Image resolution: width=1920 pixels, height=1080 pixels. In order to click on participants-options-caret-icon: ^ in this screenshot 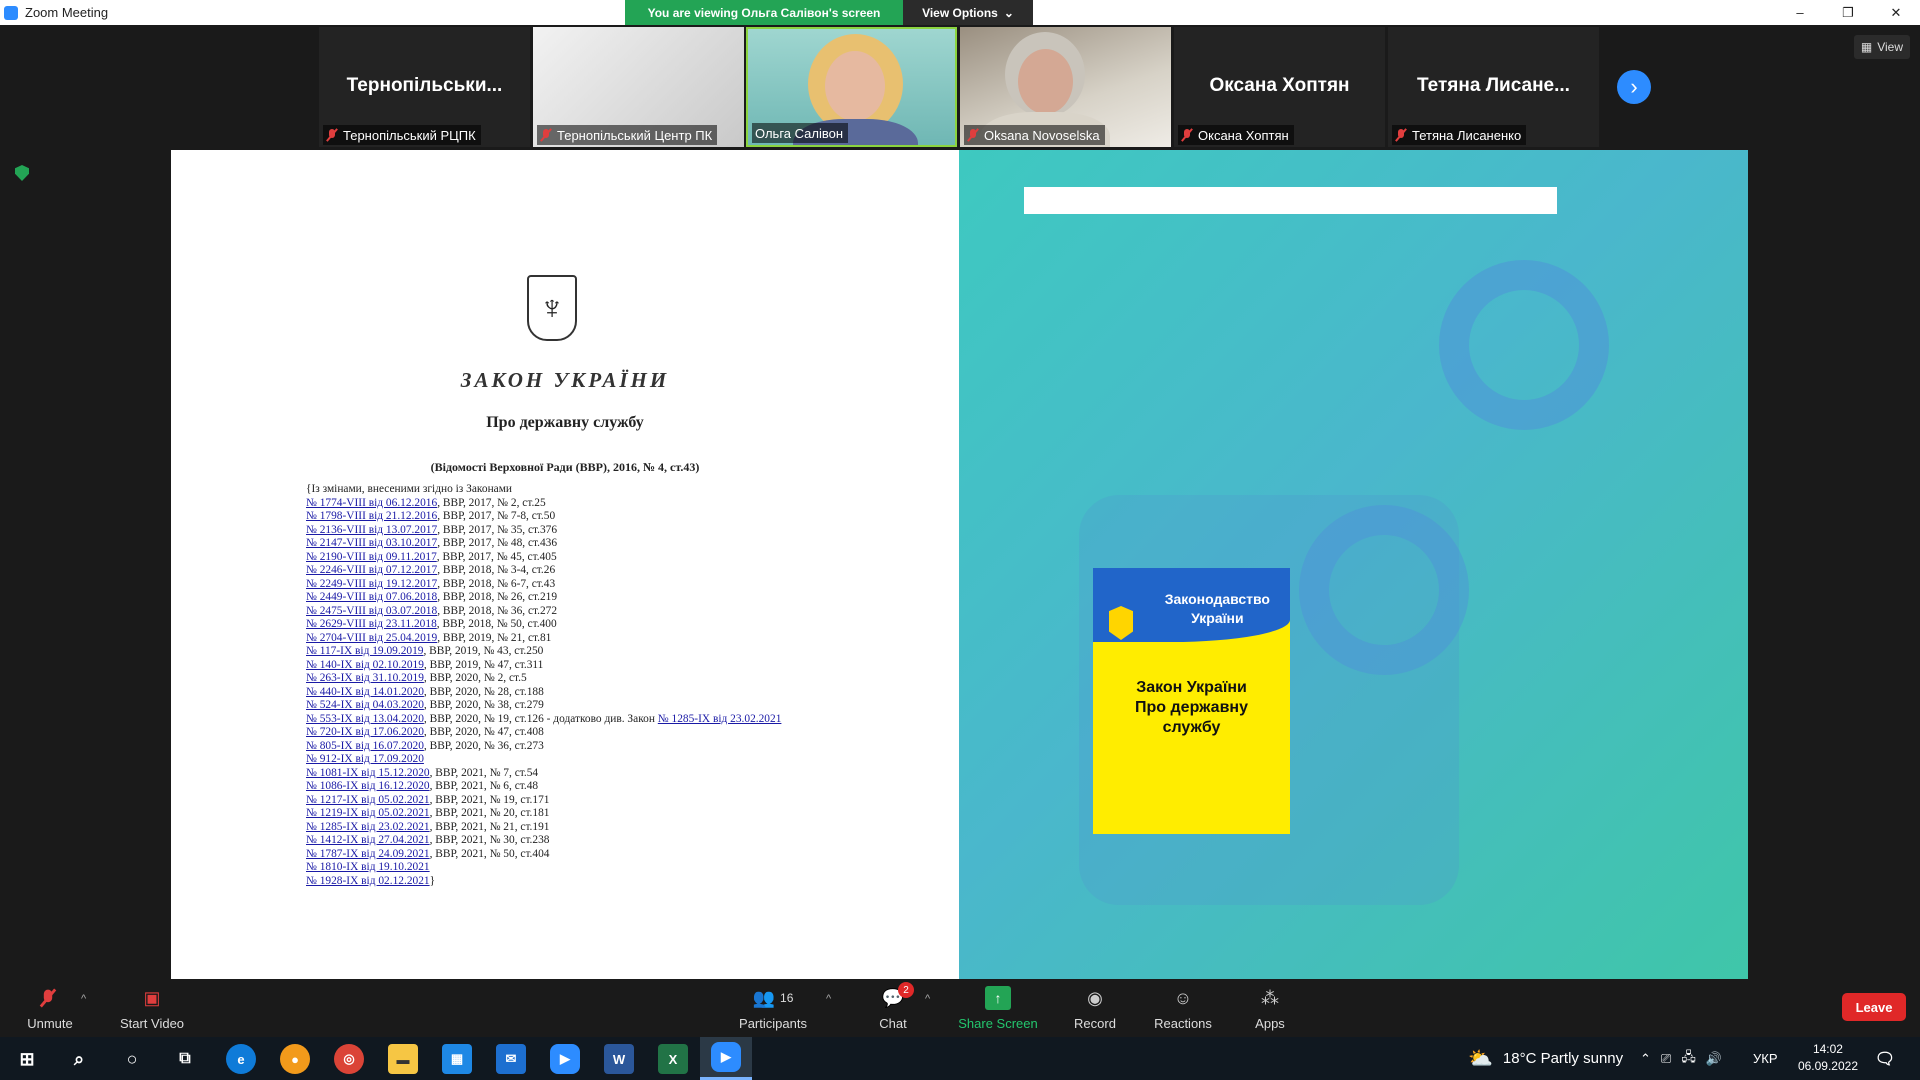, I will do `click(828, 999)`.